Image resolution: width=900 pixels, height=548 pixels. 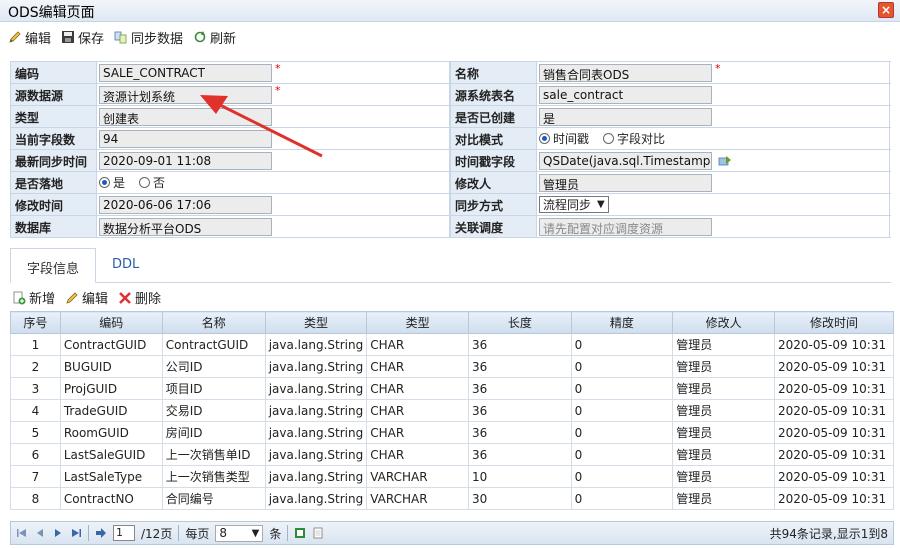 I want to click on name-field: 销售合同表ODS, so click(x=625, y=72).